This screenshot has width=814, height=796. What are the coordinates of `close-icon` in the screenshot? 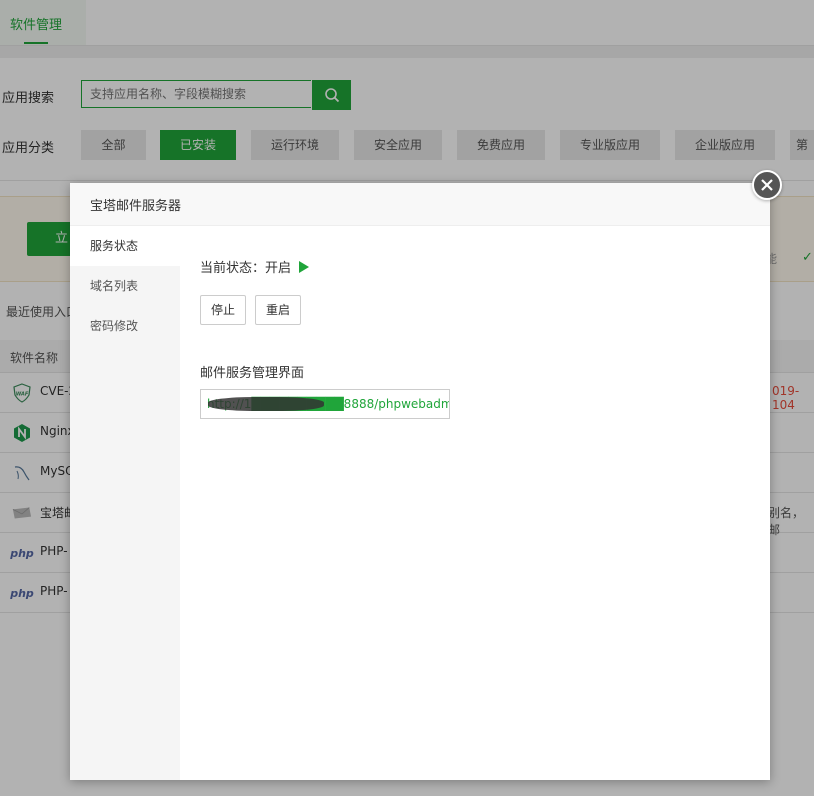 It's located at (767, 185).